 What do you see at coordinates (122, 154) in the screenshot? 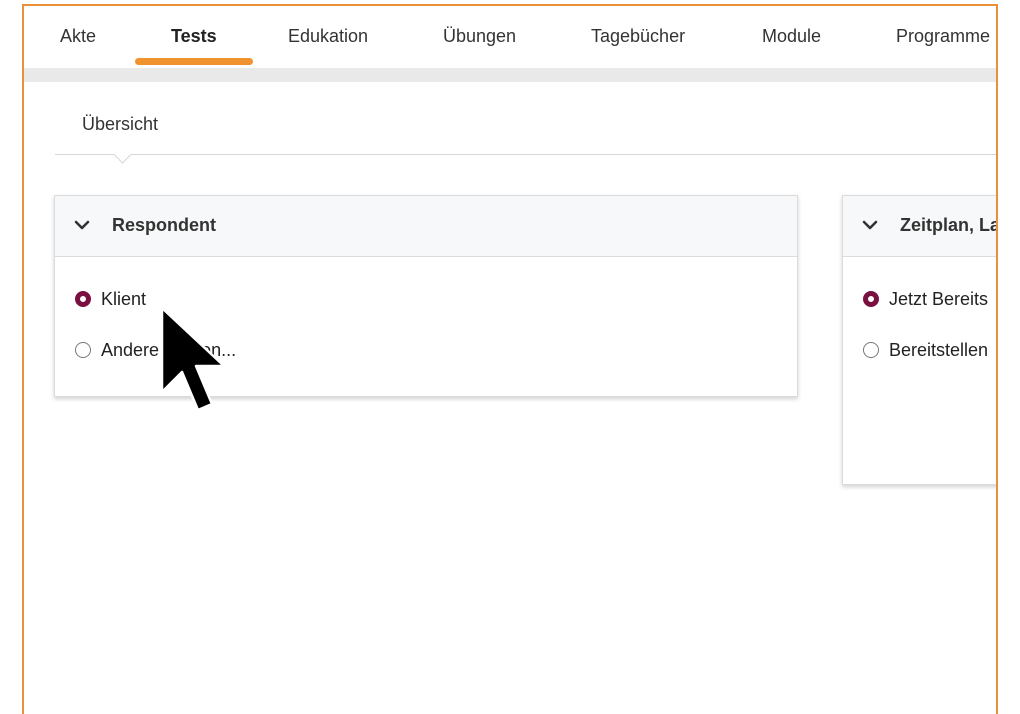
I see `subnav-active-caret` at bounding box center [122, 154].